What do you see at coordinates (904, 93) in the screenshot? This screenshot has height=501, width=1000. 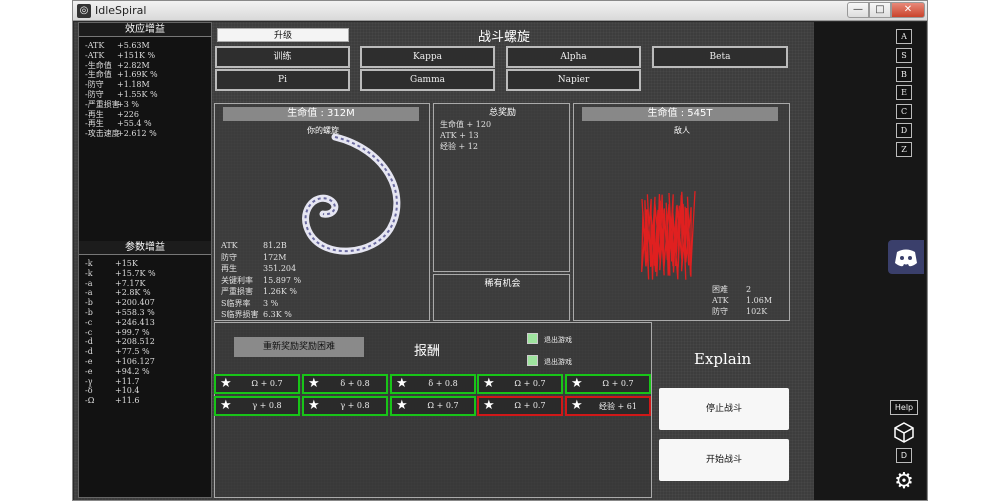 I see `letter-button: E` at bounding box center [904, 93].